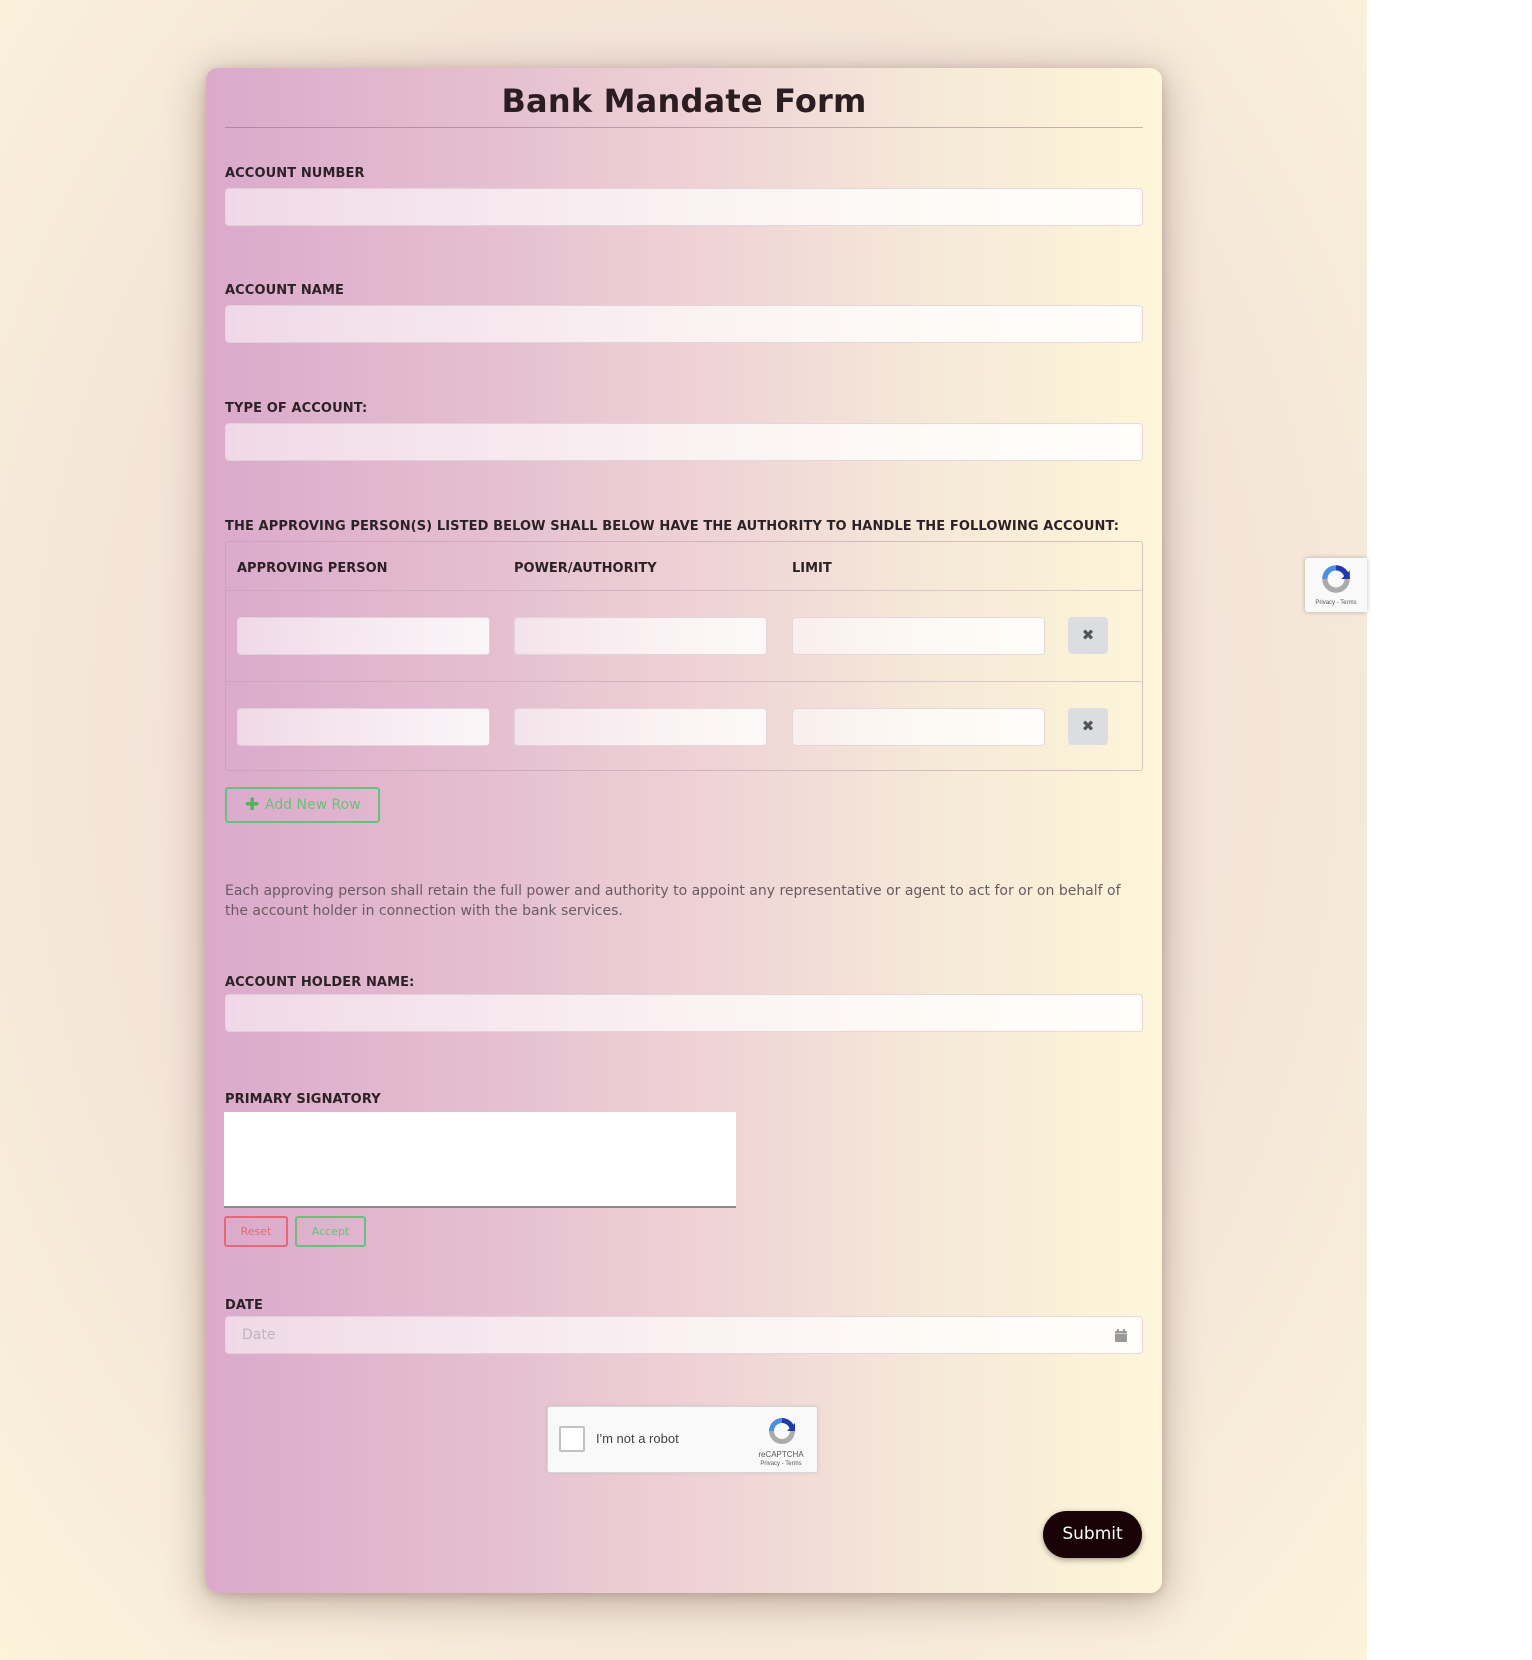 The image size is (1532, 1660). Describe the element at coordinates (303, 1099) in the screenshot. I see `primary-signatory-label: PRIMARY SIGNATORY` at that location.